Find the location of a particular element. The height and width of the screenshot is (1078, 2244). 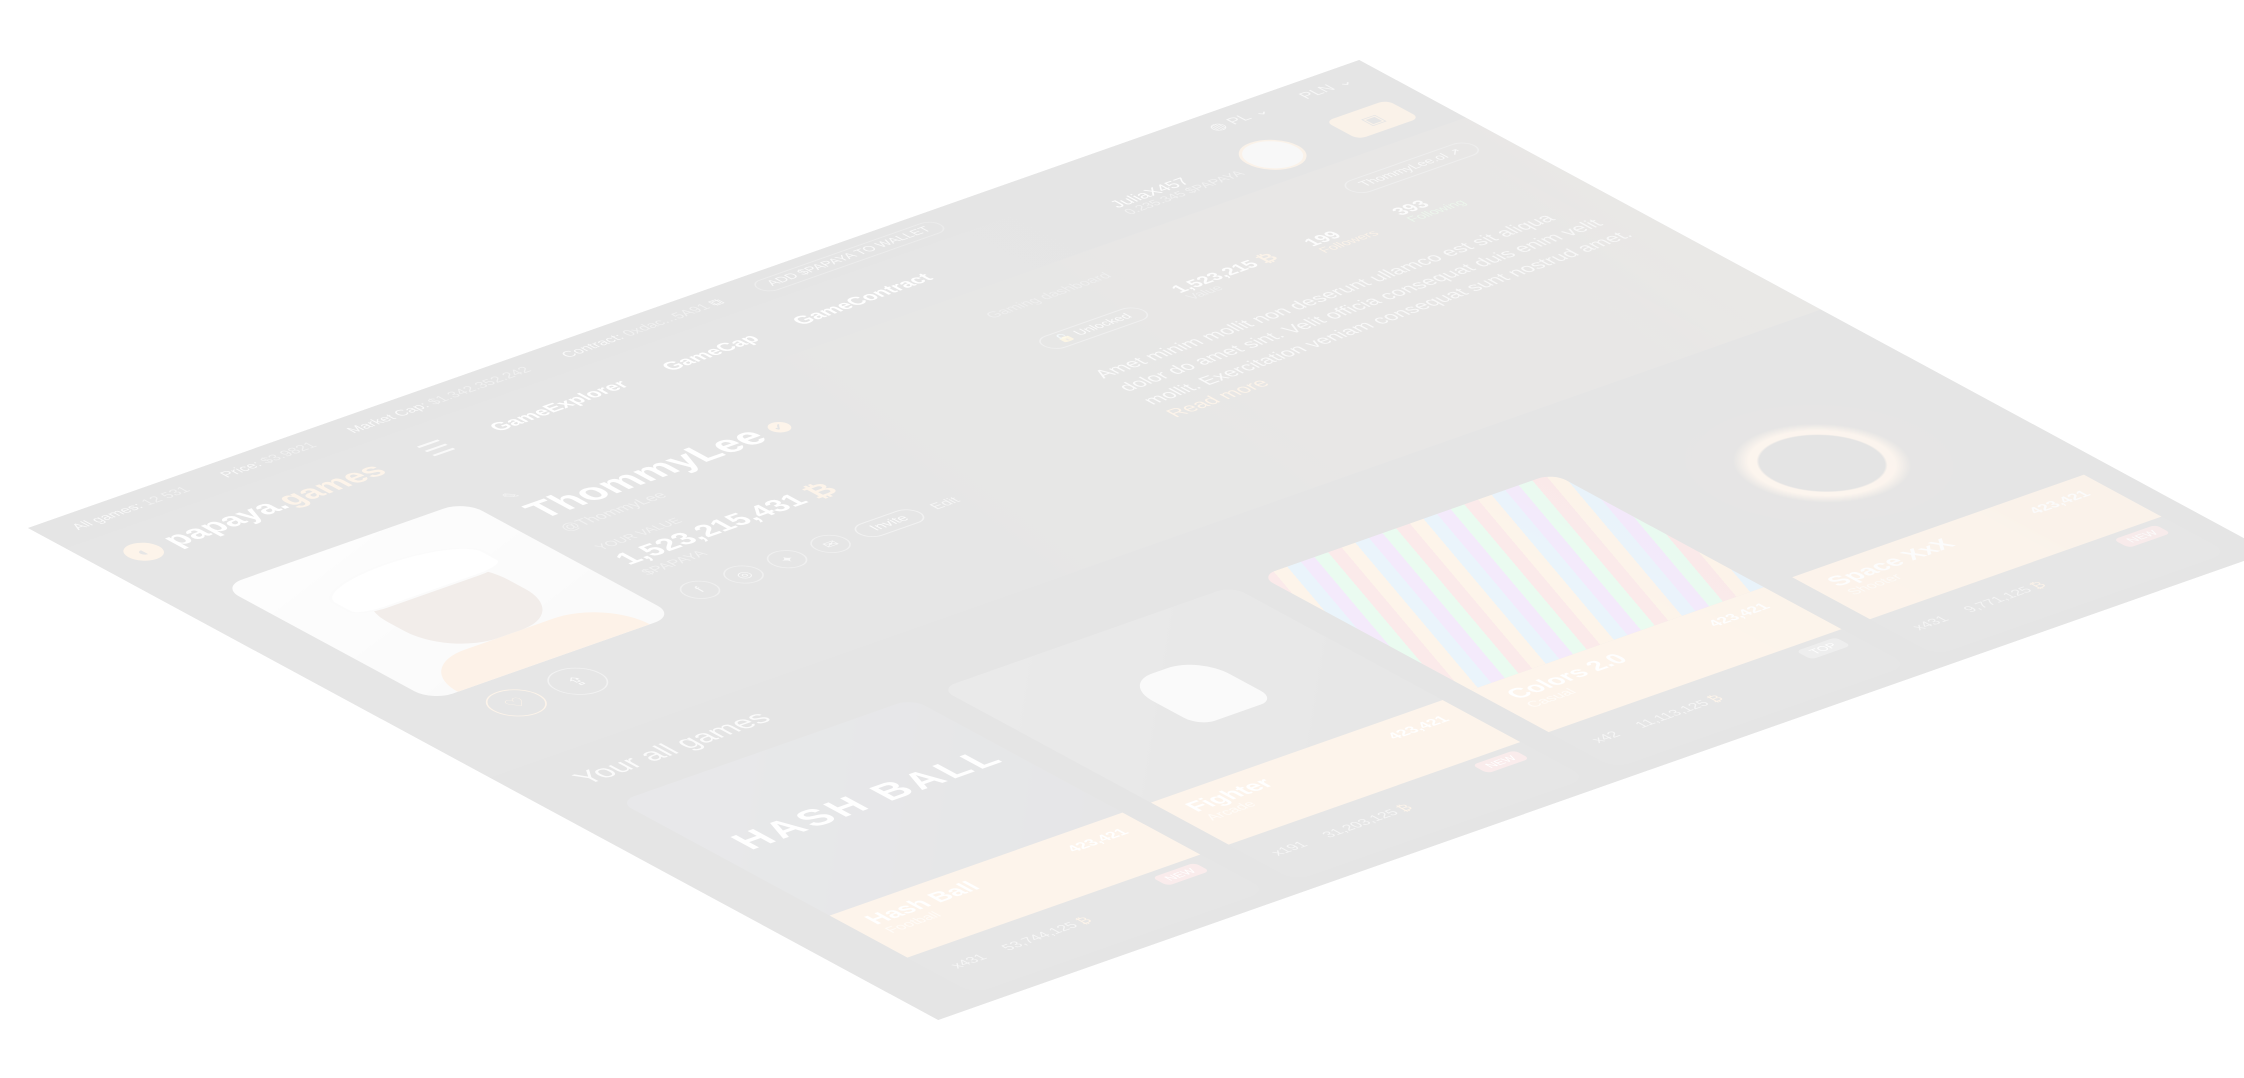

heart-icon: ♡ is located at coordinates (516, 703).